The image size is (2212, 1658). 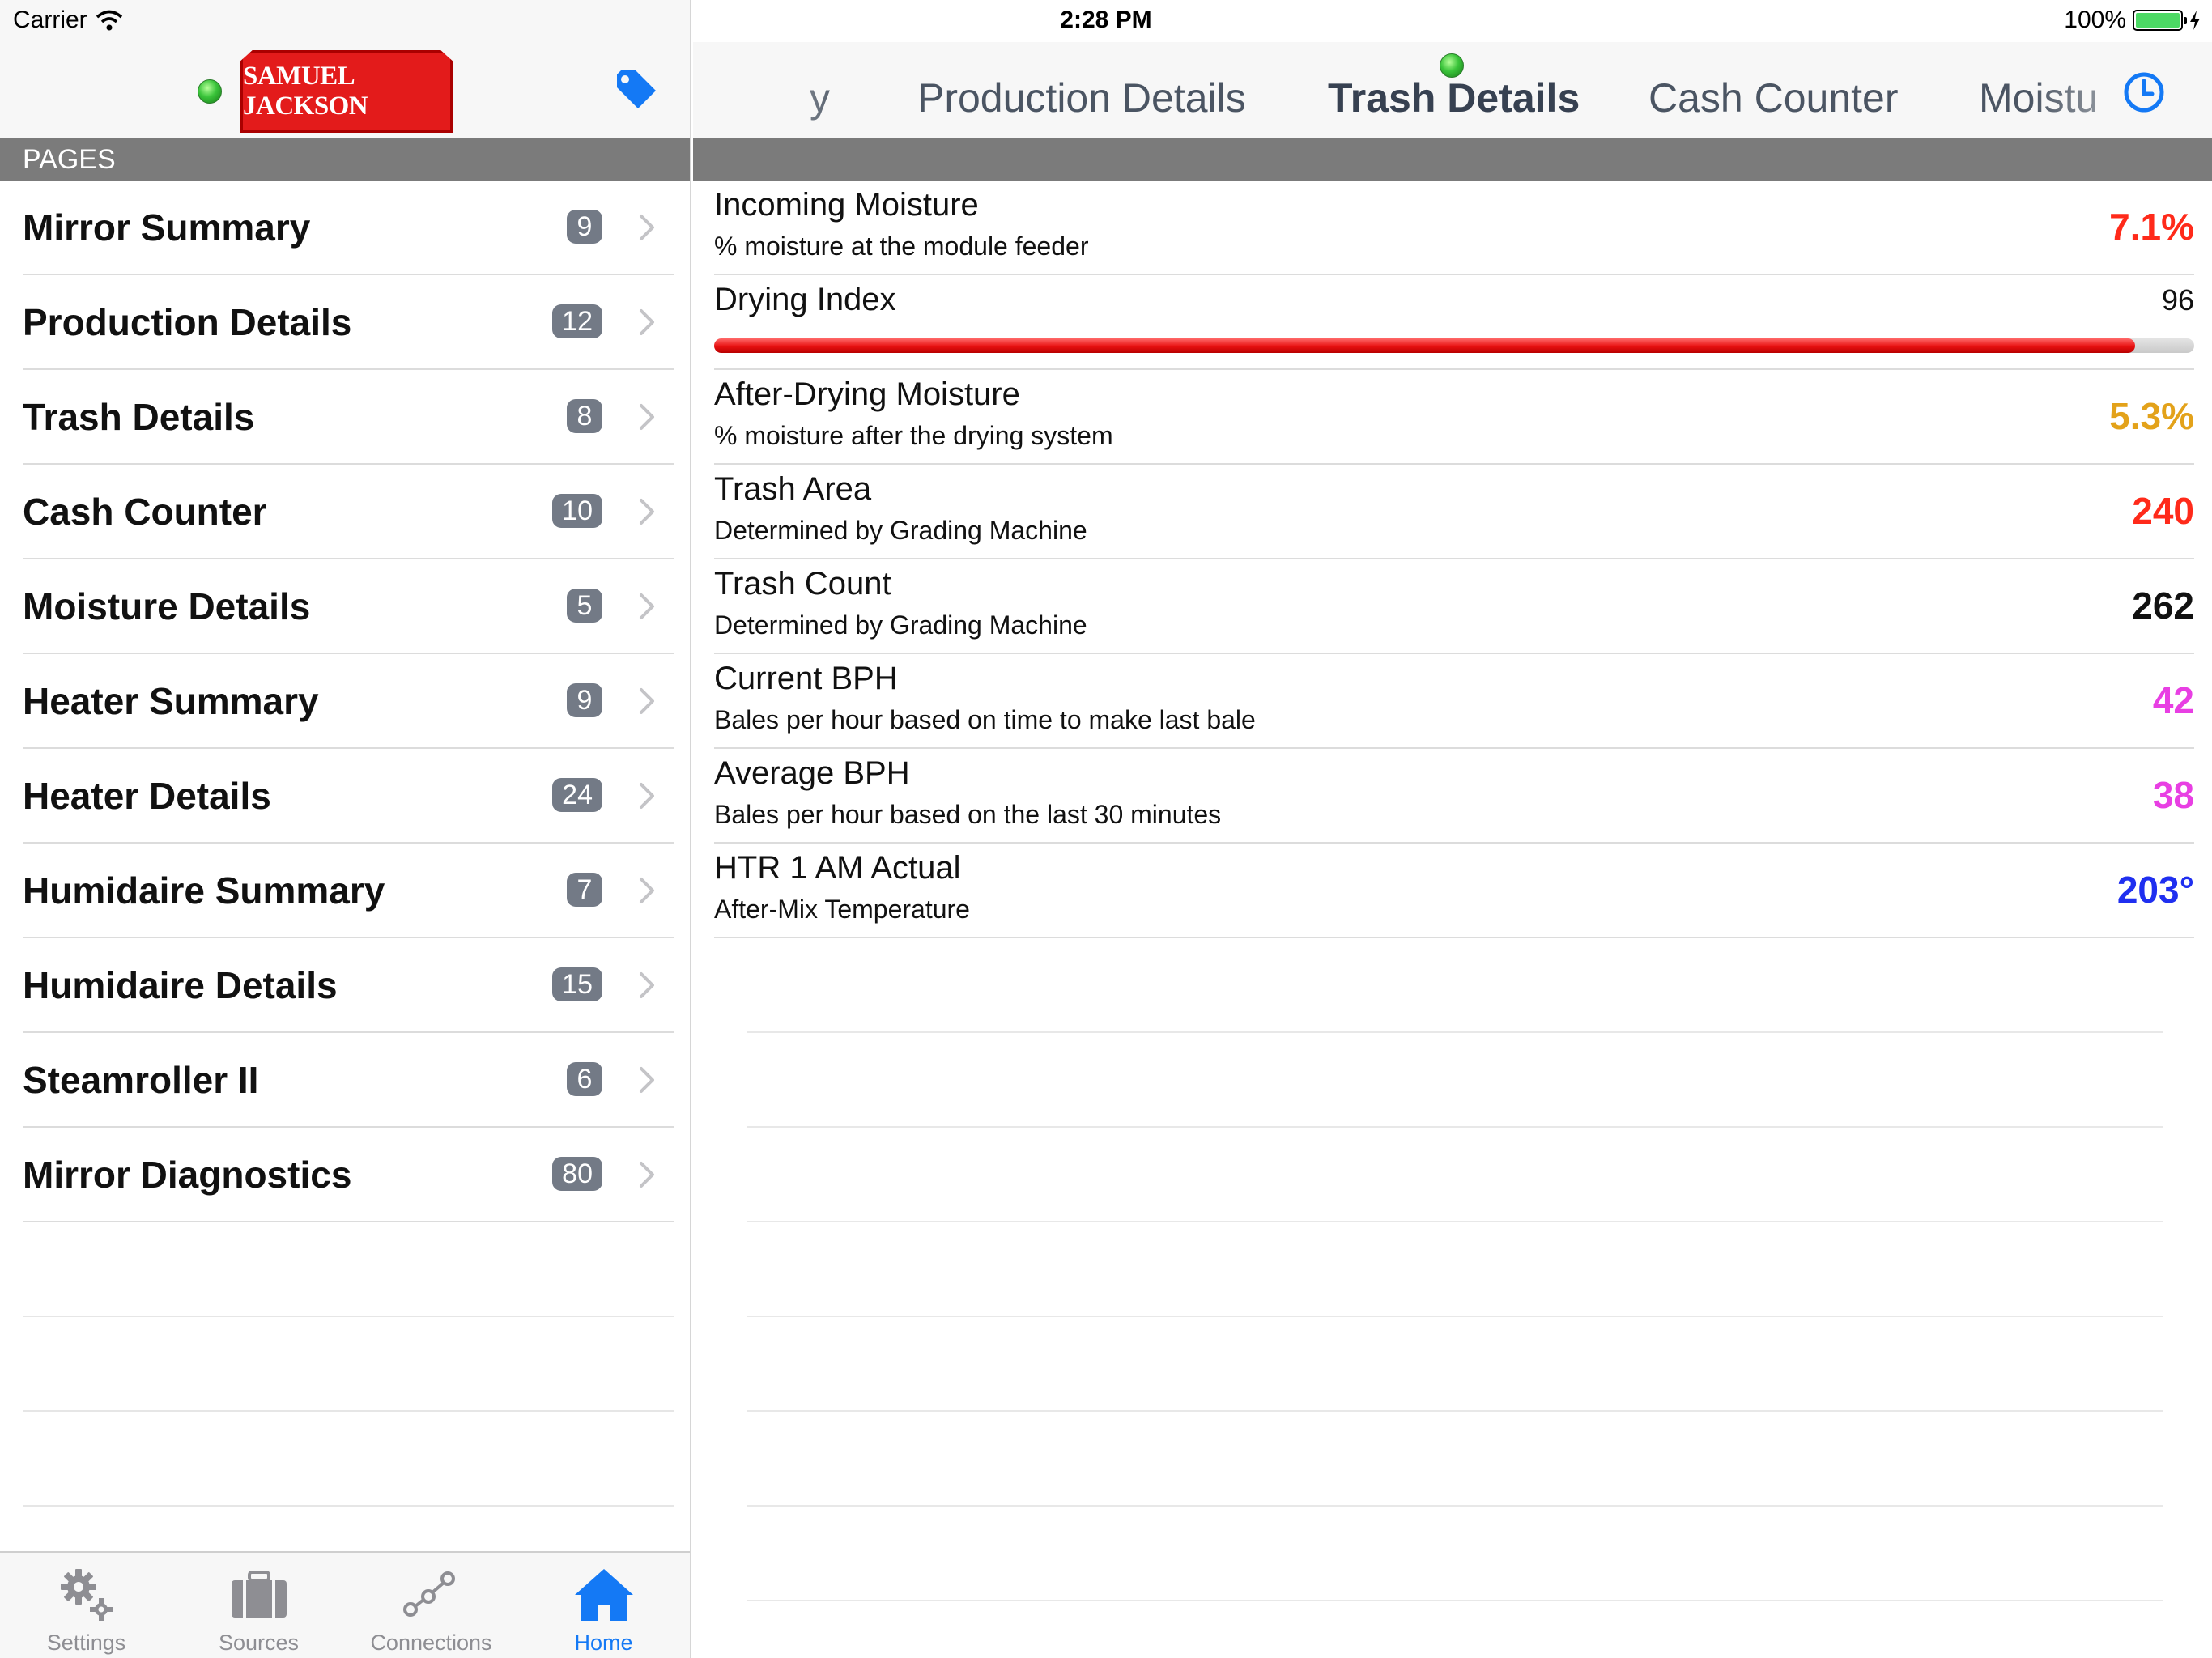 What do you see at coordinates (1081, 97) in the screenshot?
I see `tab-production-details: Production Details` at bounding box center [1081, 97].